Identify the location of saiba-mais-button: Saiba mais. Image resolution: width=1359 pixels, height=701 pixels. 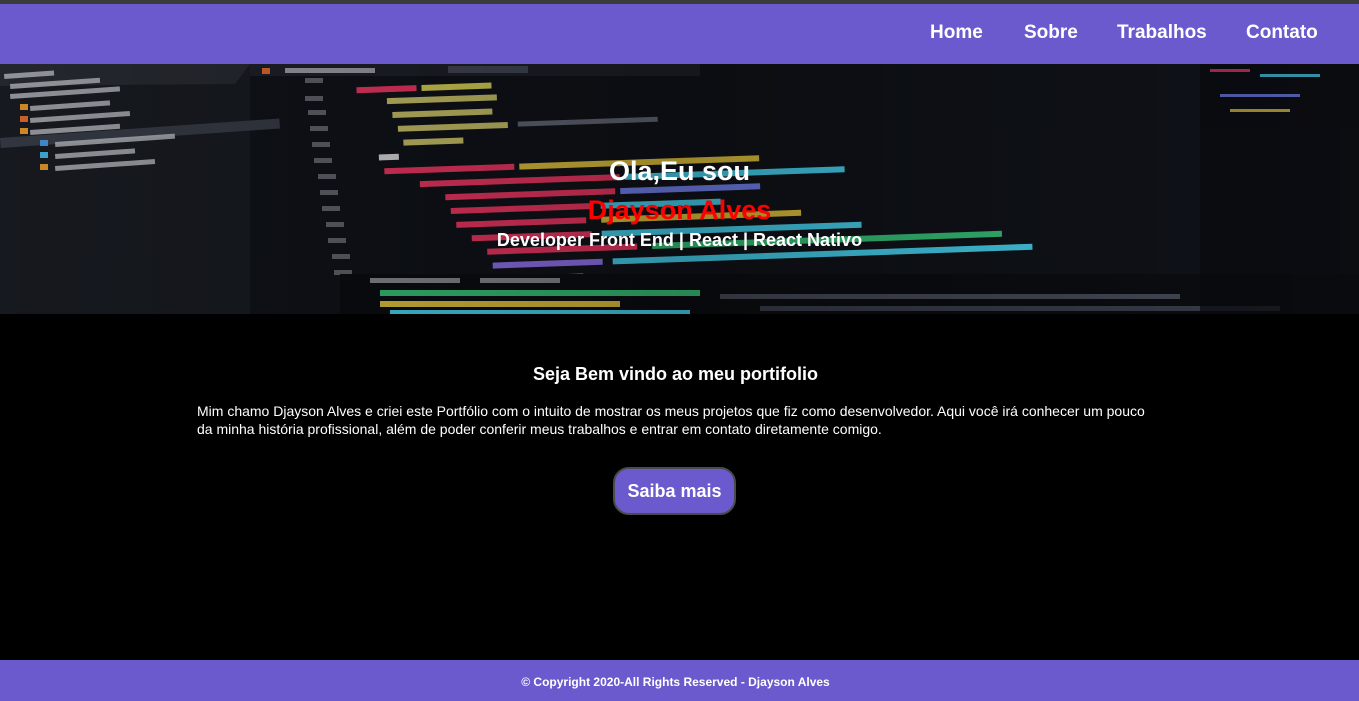
(674, 491).